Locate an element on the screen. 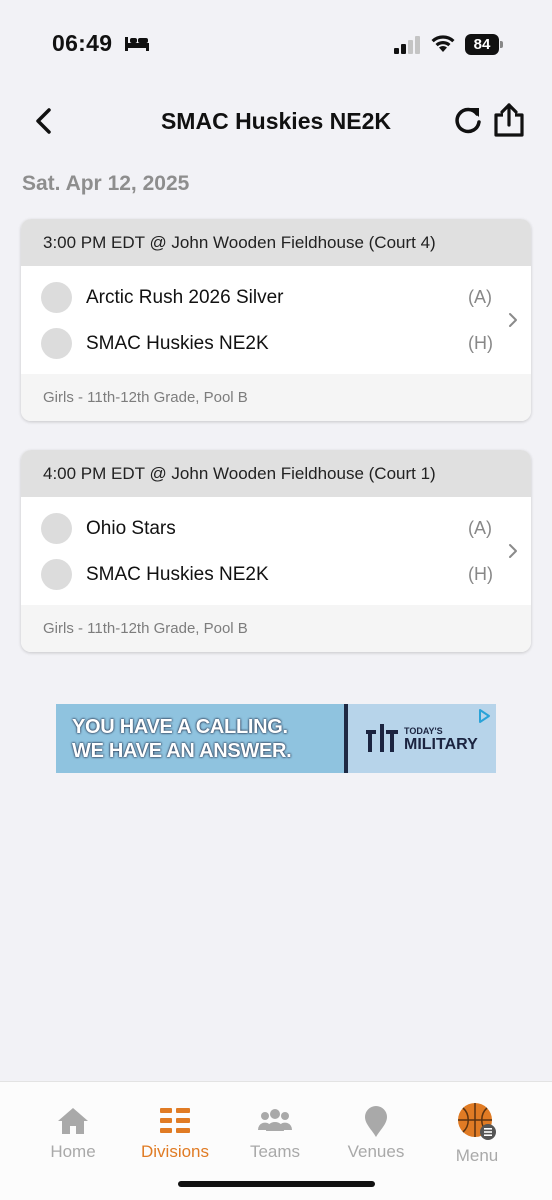  schedule-date: Sat. Apr 12, 2025 is located at coordinates (106, 183).